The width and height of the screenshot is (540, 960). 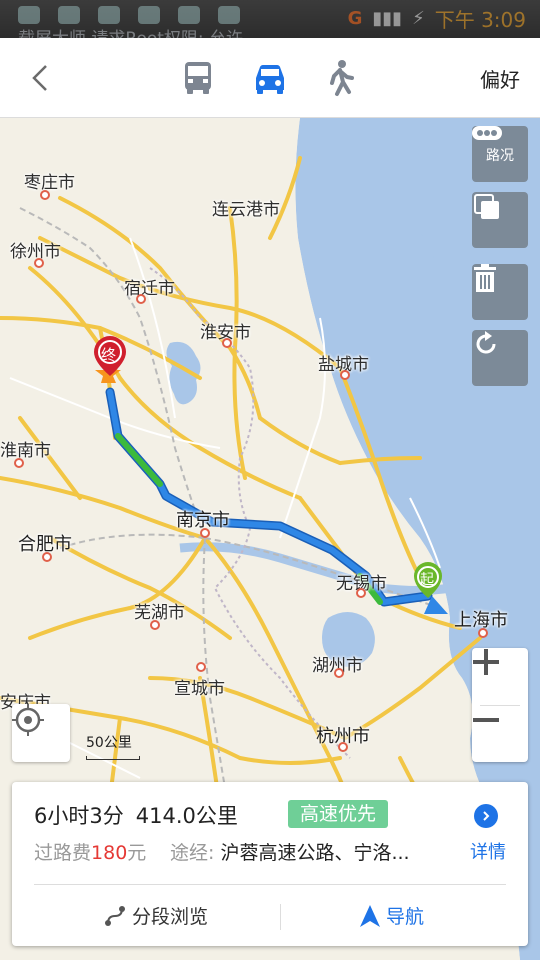 I want to click on clear-route-button, so click(x=500, y=292).